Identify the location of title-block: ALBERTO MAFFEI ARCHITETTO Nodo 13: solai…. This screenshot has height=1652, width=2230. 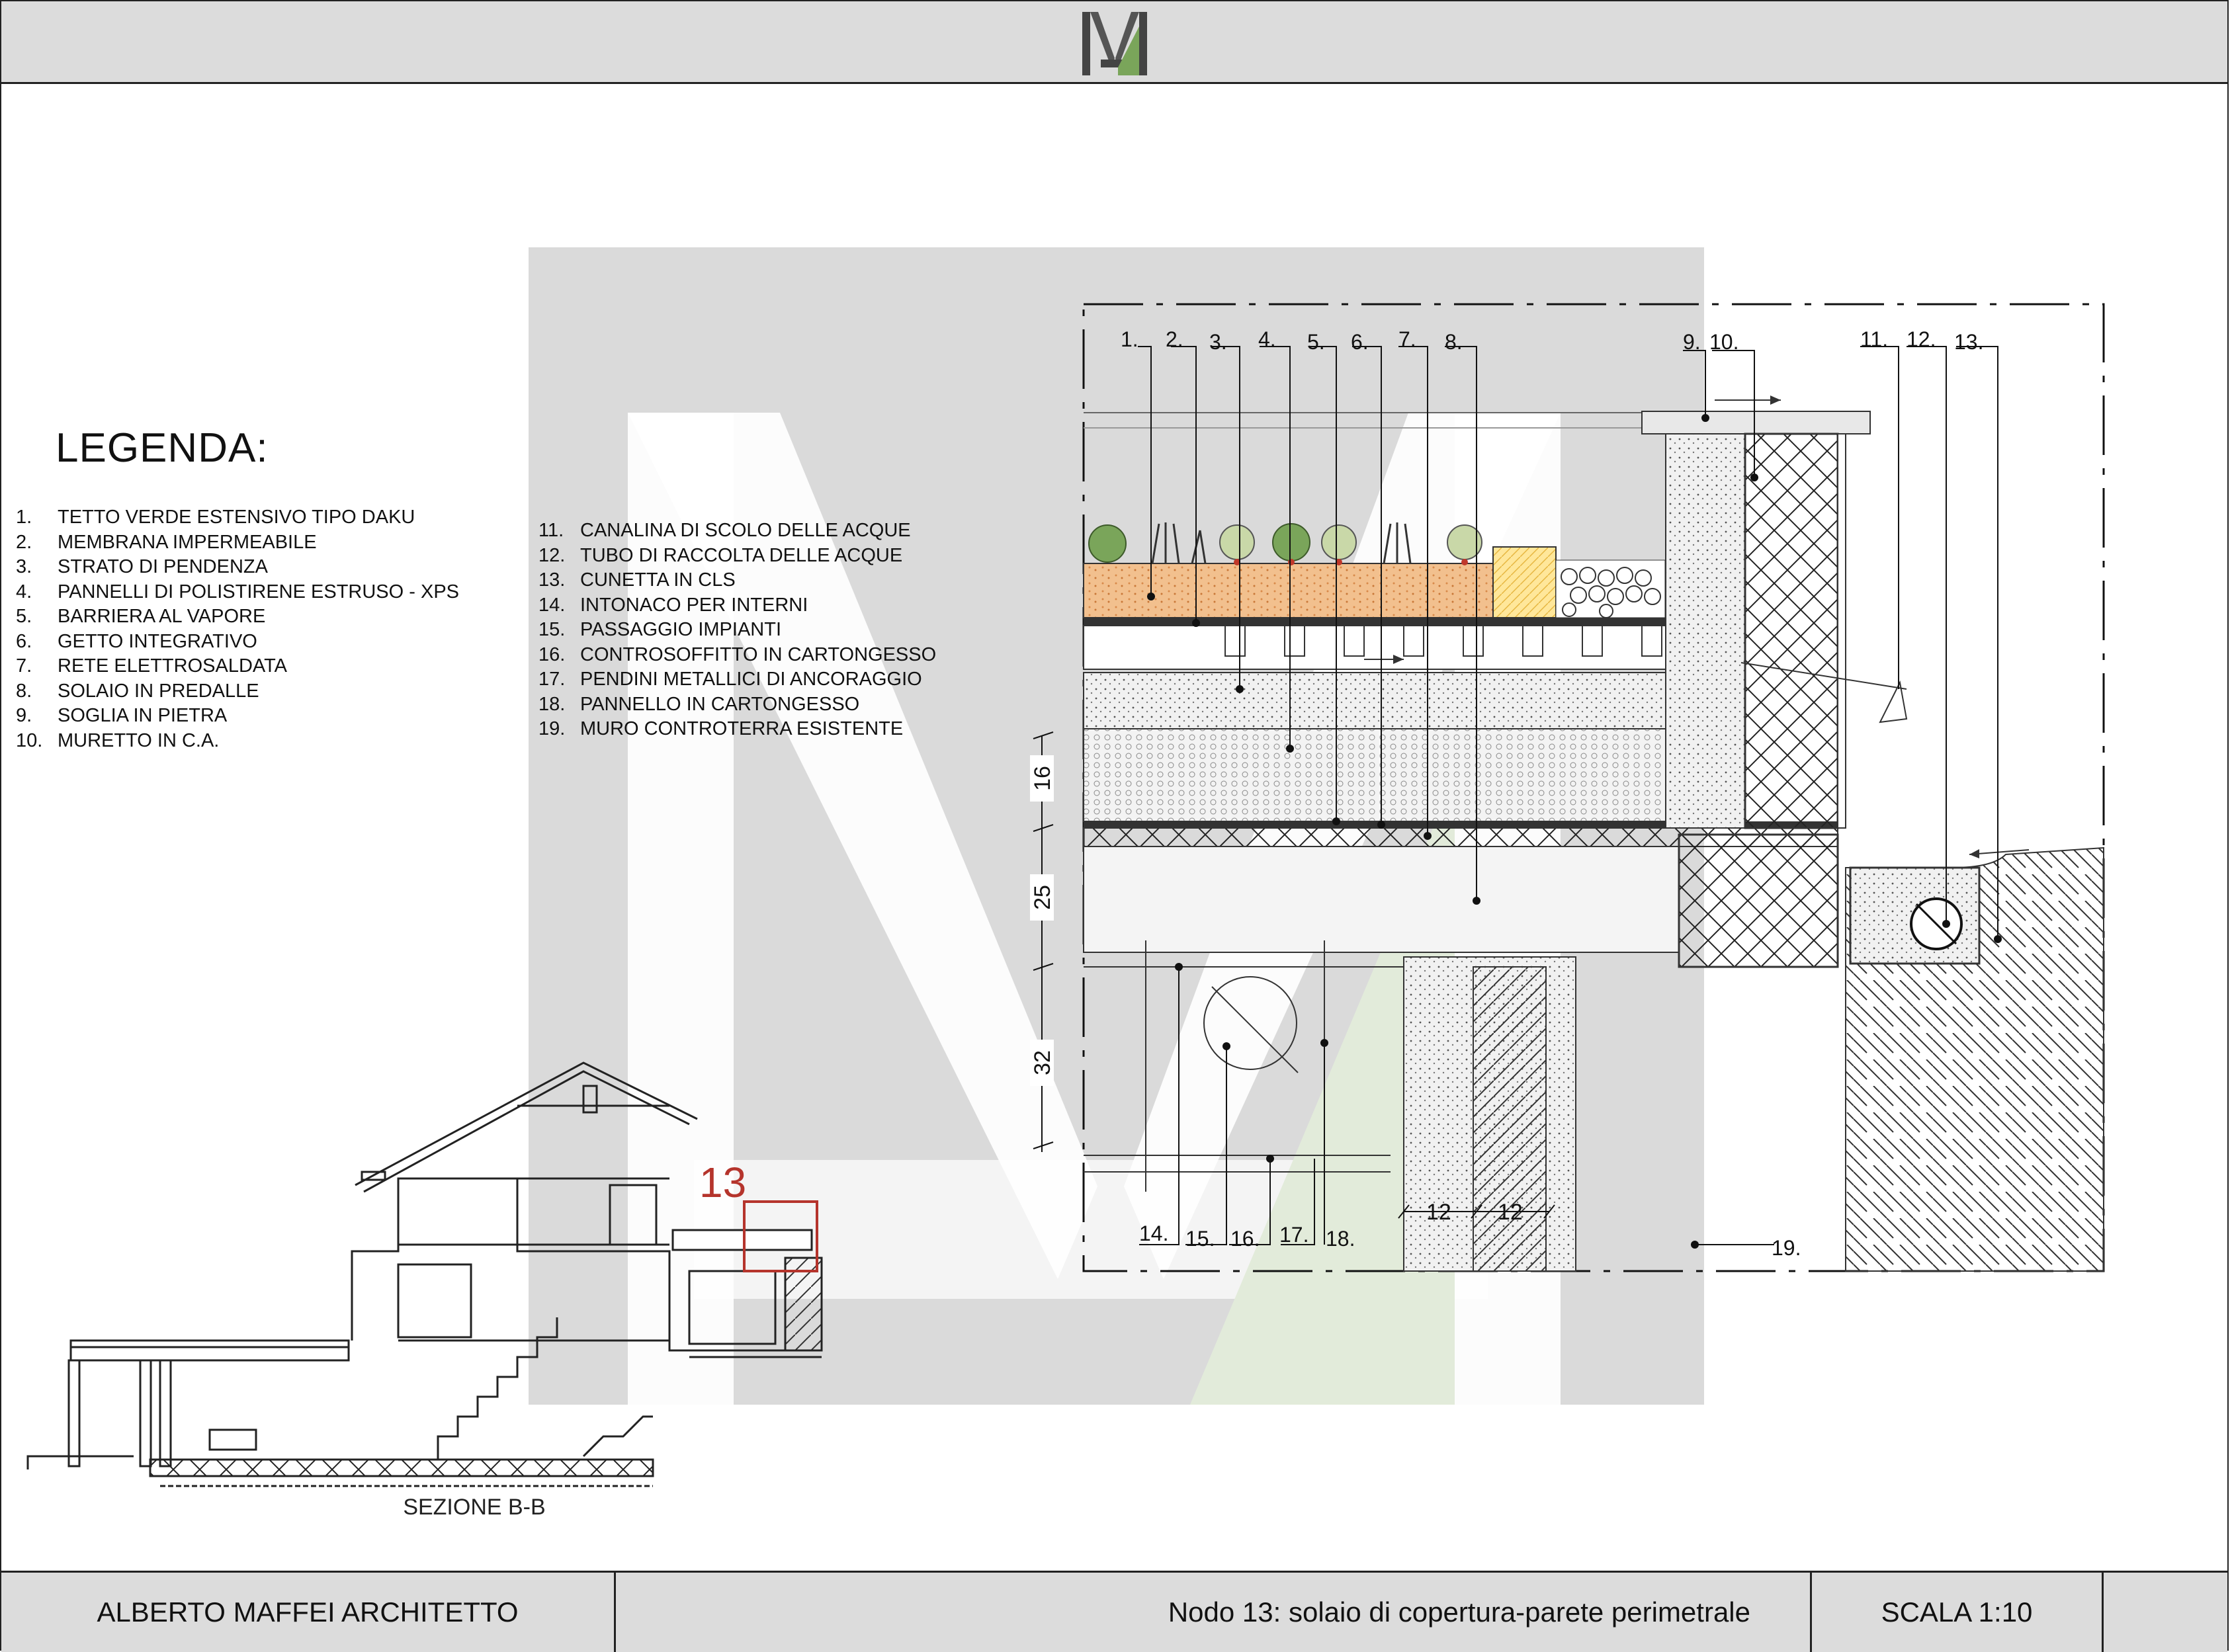
(1114, 1611).